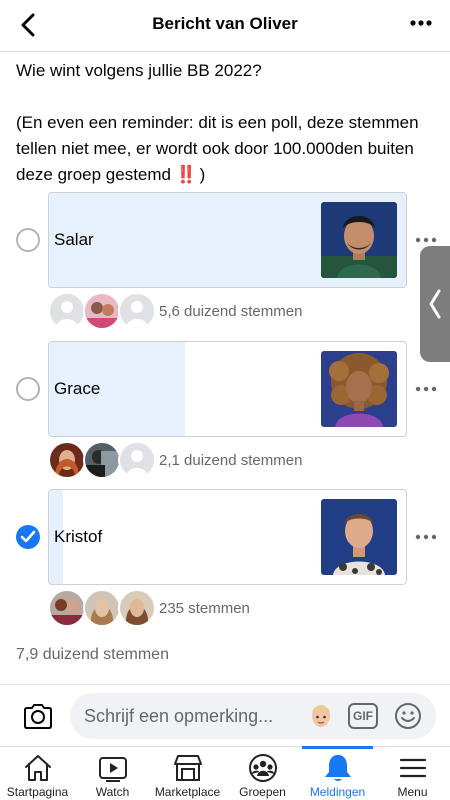 Image resolution: width=450 pixels, height=800 pixels. I want to click on poll-option-salar: Salar, so click(225, 240).